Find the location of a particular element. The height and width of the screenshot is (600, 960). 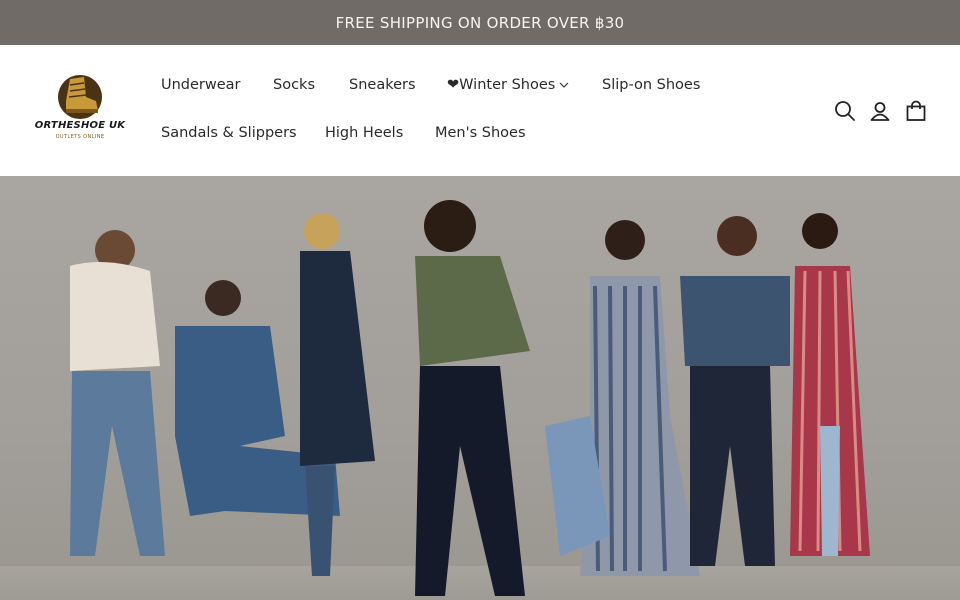

nav-item-sandals-slippers: Sandals & Slippers is located at coordinates (229, 133).